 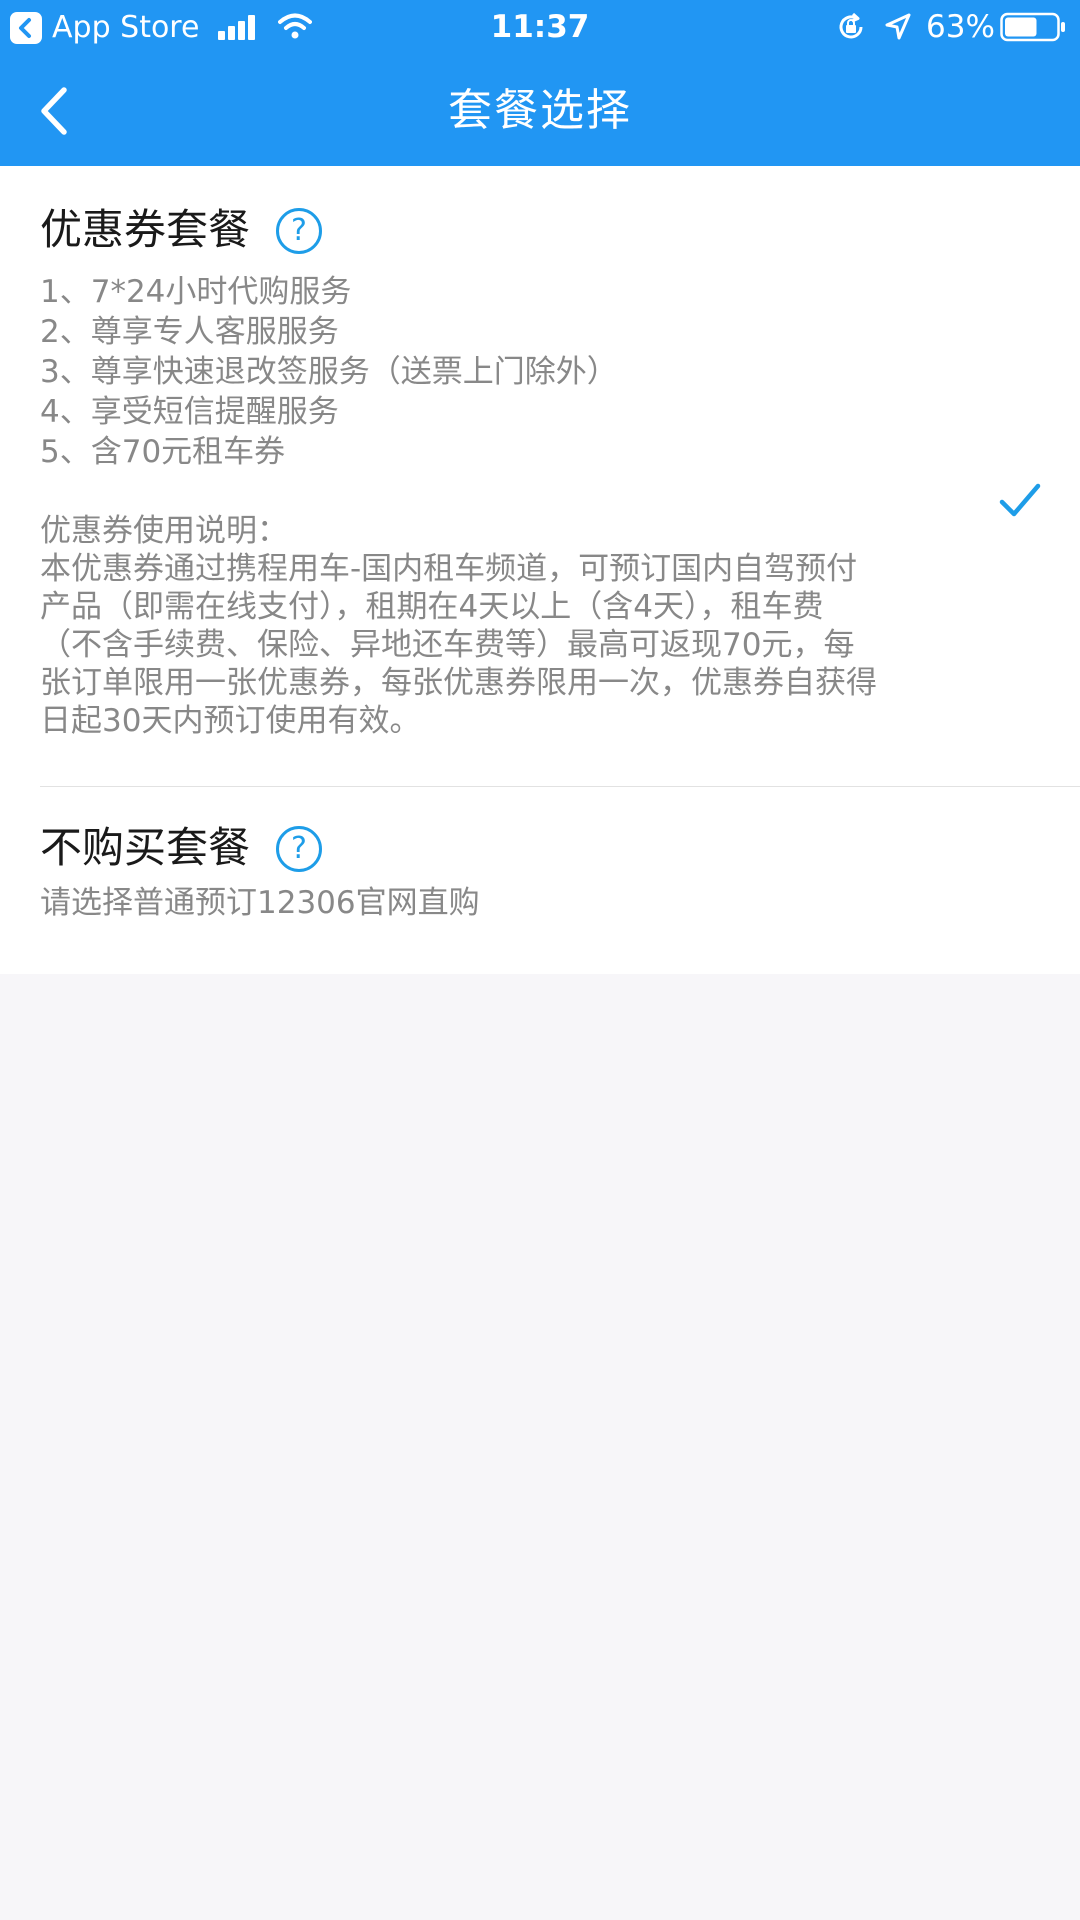 I want to click on nav-bar: 套餐选择, so click(x=540, y=111).